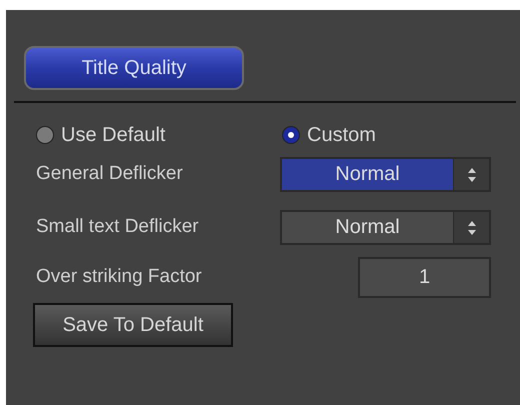  I want to click on setting-label: Over striking Factor, so click(119, 277).